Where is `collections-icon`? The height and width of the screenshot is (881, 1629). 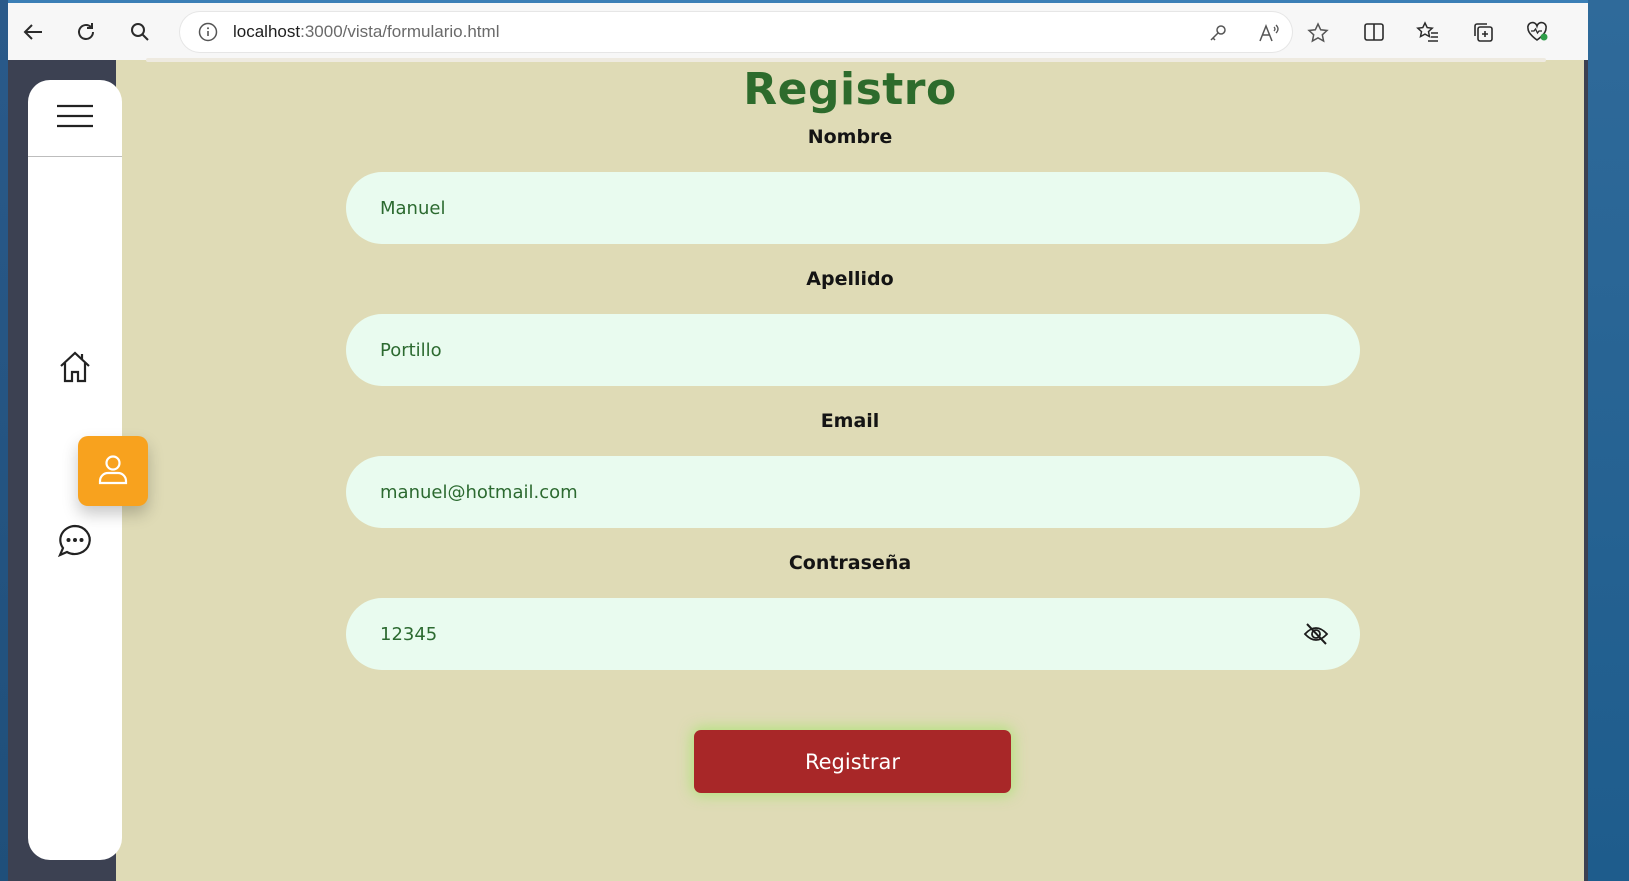 collections-icon is located at coordinates (1483, 32).